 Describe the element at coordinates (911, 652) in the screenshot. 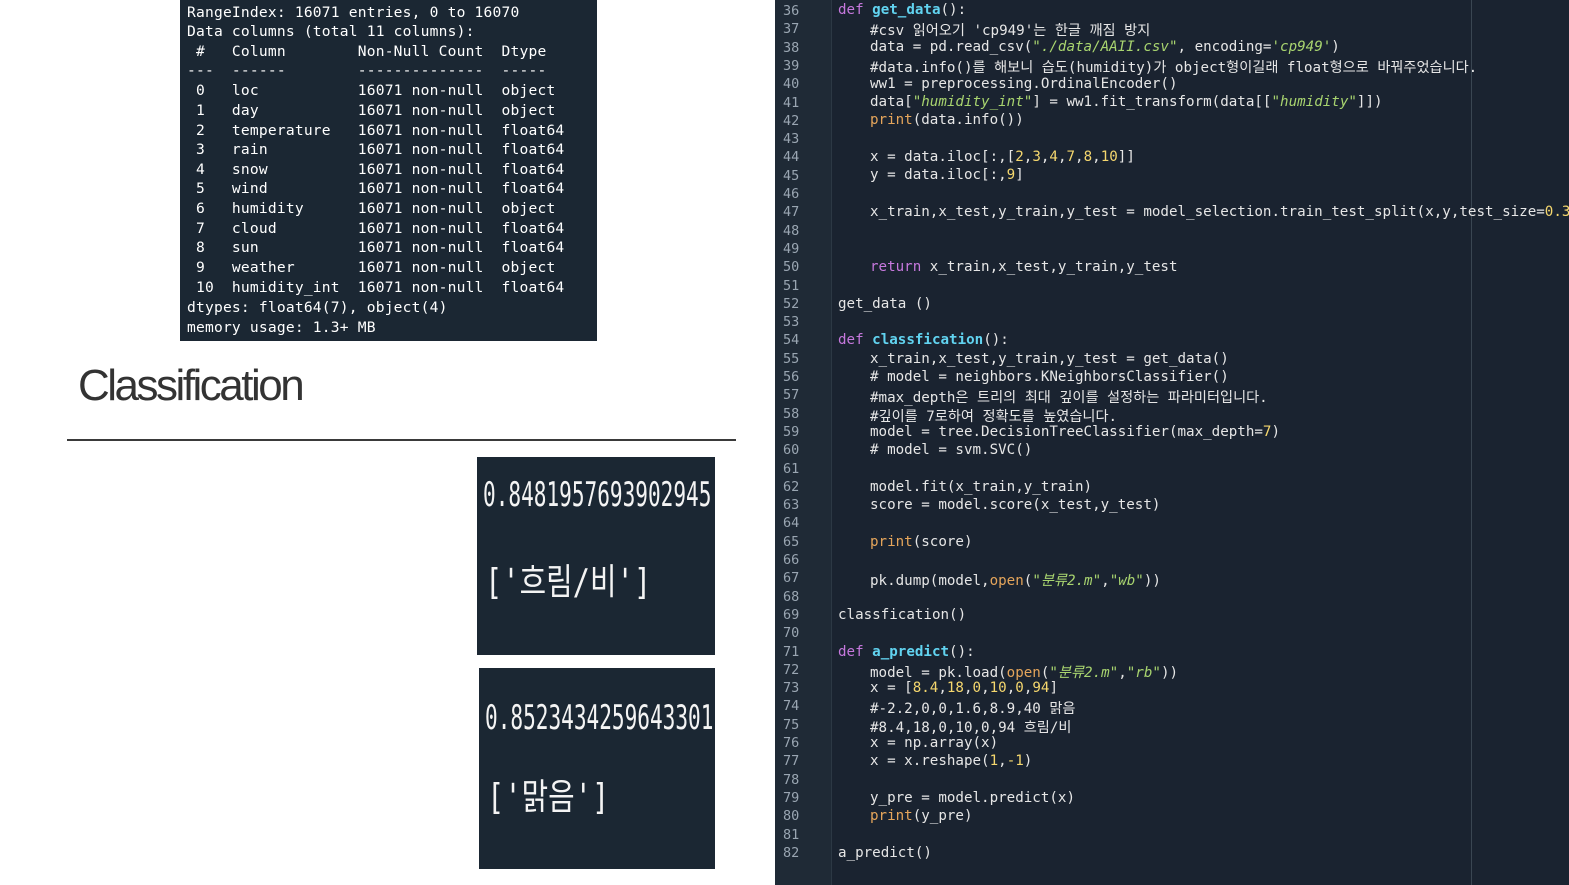

I see `function-name: a_predict` at that location.